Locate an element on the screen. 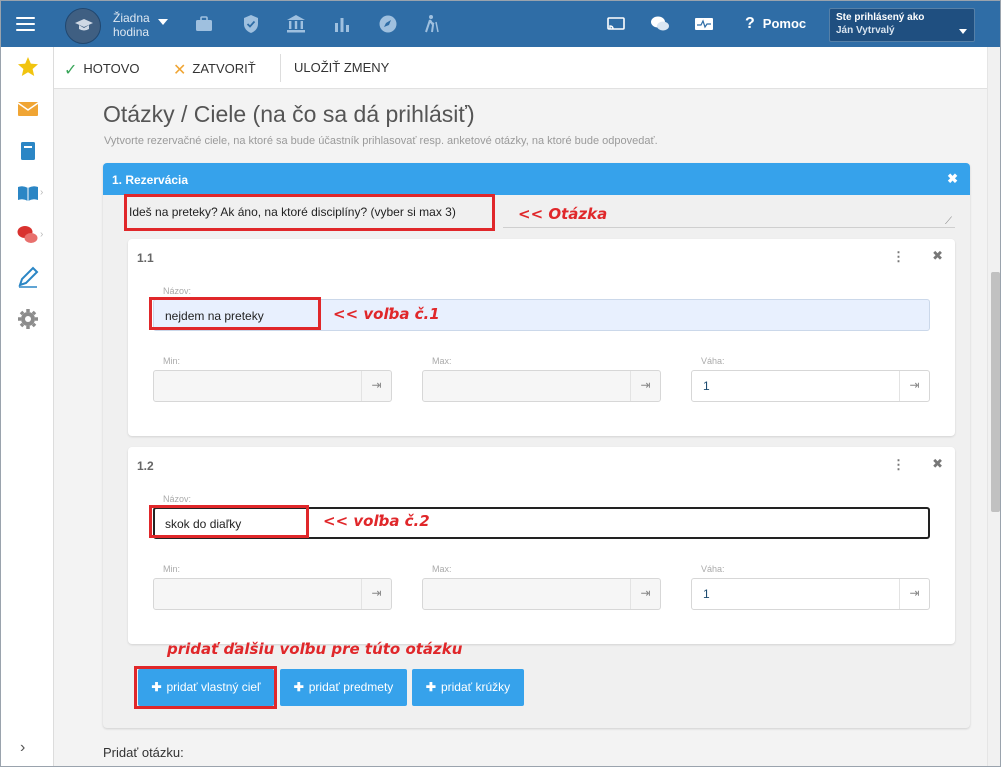 The width and height of the screenshot is (1001, 767). star-icon is located at coordinates (28, 67).